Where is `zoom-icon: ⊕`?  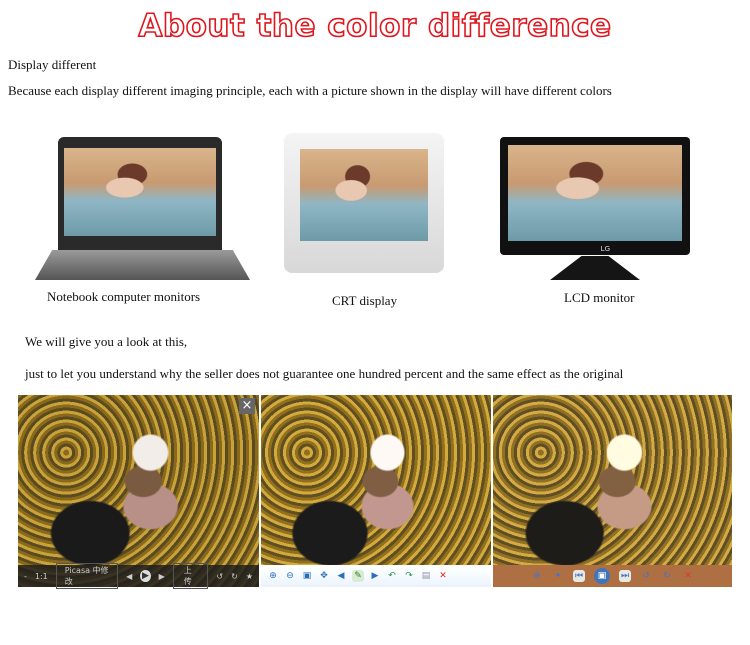
zoom-icon: ⊕ is located at coordinates (537, 576).